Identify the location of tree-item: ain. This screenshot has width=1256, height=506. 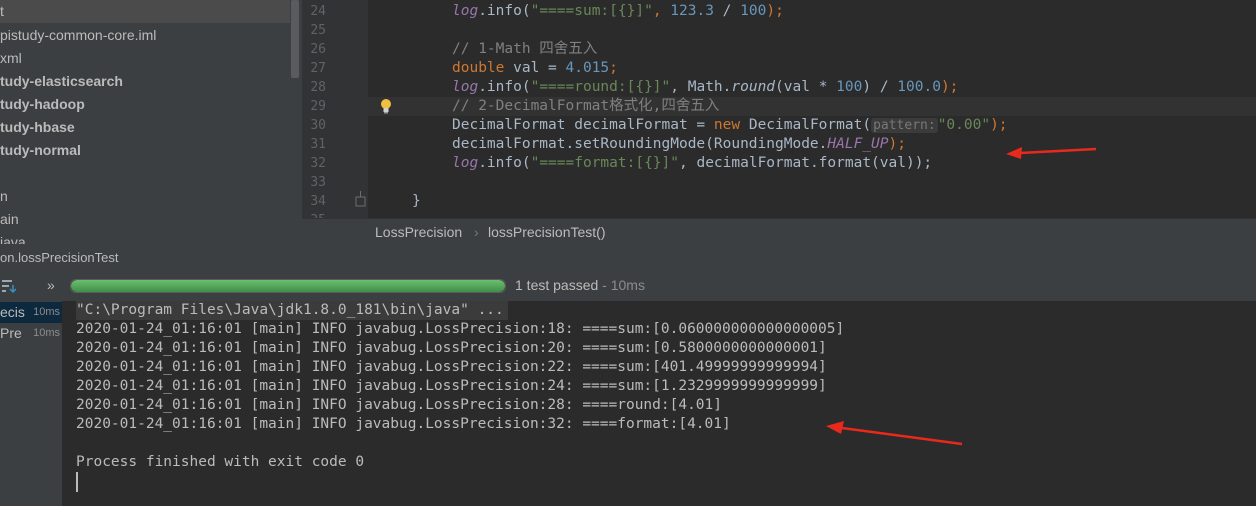
(9, 219).